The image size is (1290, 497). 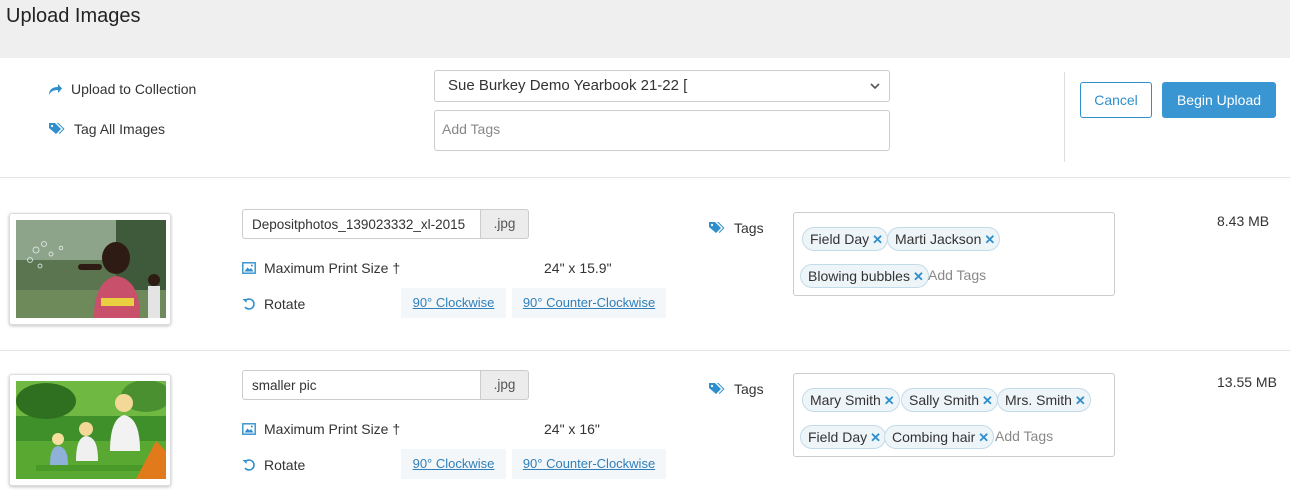 I want to click on tags-label-row-2: Tags, so click(x=736, y=389).